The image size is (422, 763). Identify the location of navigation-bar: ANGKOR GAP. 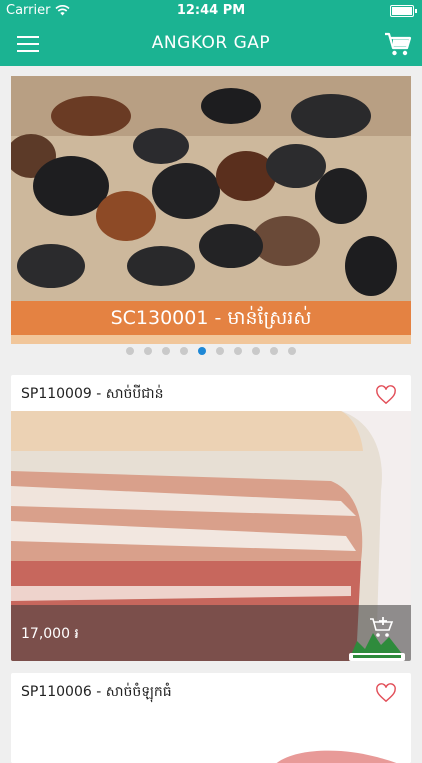
(211, 44).